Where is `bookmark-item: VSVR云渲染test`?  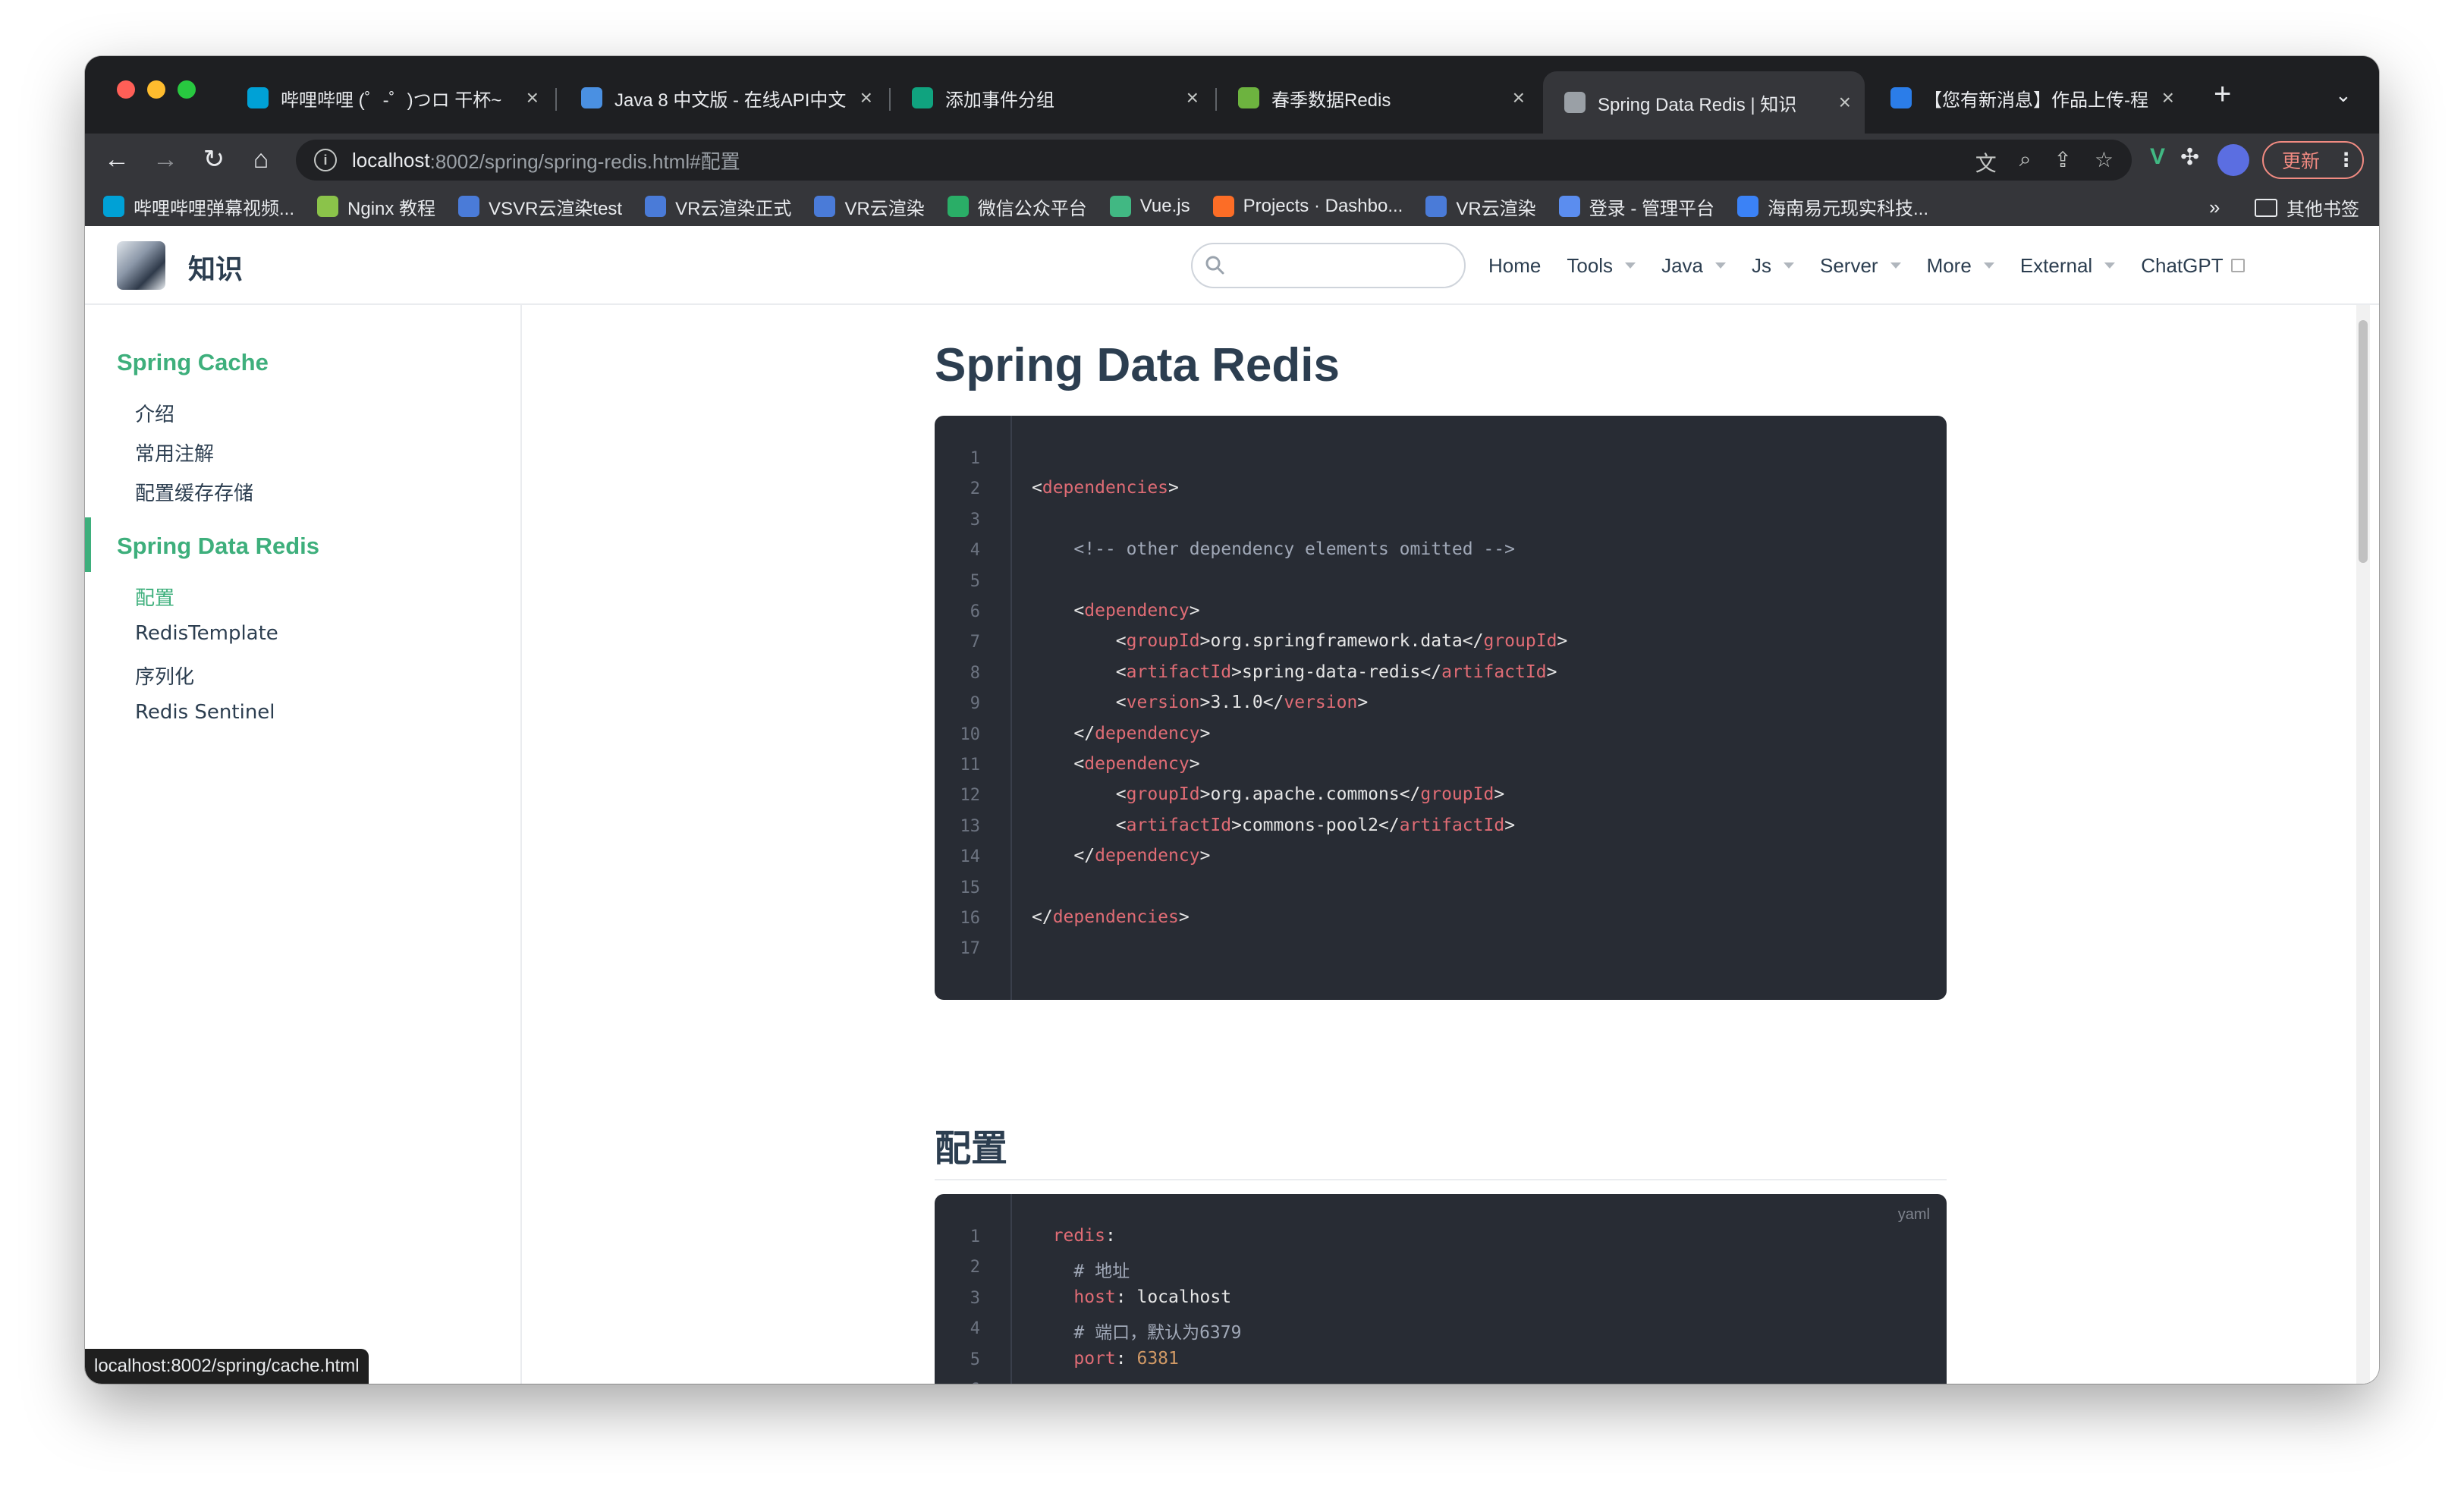 bookmark-item: VSVR云渲染test is located at coordinates (540, 206).